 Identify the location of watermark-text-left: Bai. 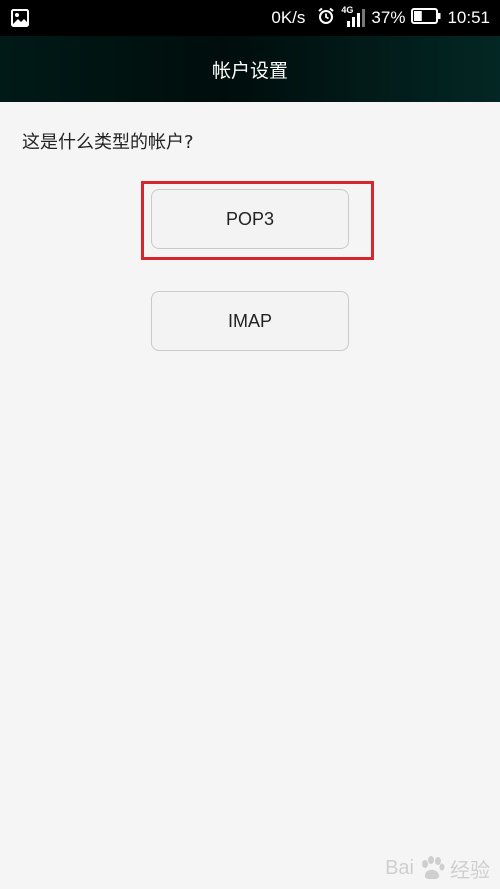
(399, 868).